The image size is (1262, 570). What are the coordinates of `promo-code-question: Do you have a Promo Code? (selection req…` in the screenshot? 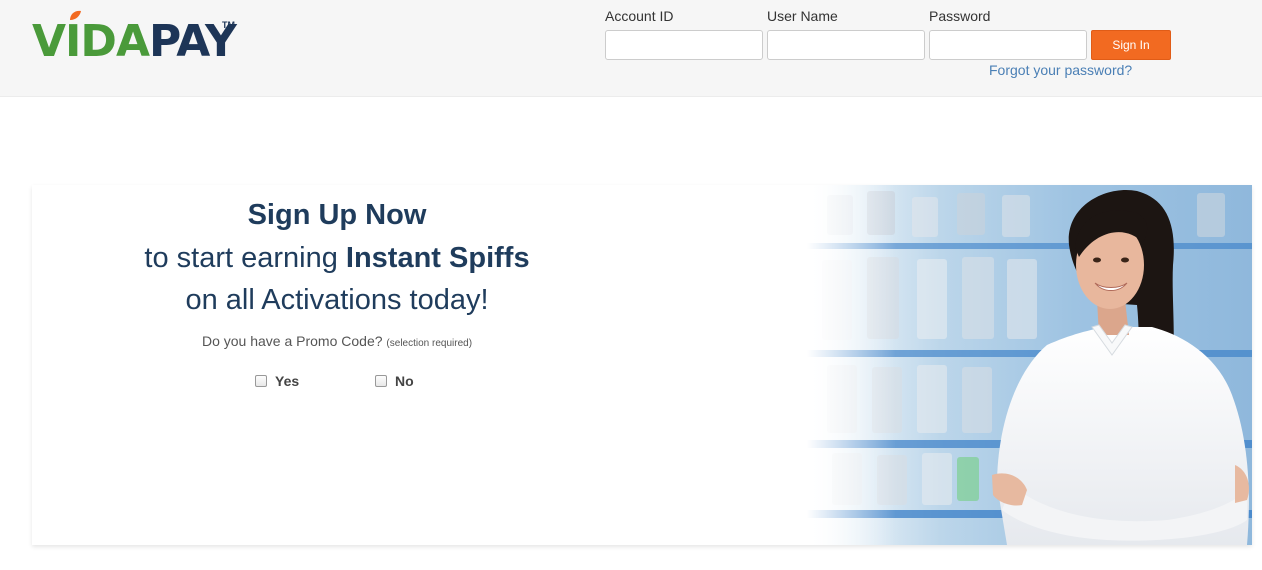 It's located at (337, 341).